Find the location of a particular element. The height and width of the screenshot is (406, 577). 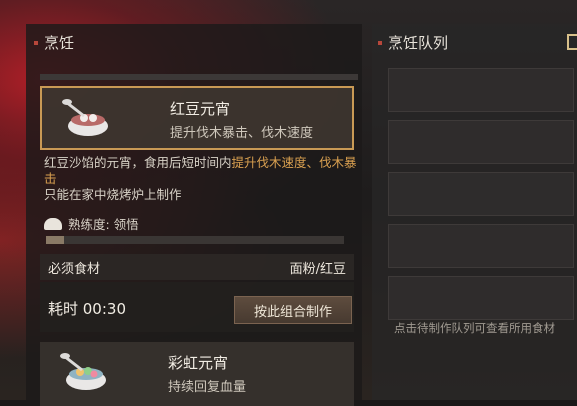

queue-title: 烹饪队列 is located at coordinates (413, 42).